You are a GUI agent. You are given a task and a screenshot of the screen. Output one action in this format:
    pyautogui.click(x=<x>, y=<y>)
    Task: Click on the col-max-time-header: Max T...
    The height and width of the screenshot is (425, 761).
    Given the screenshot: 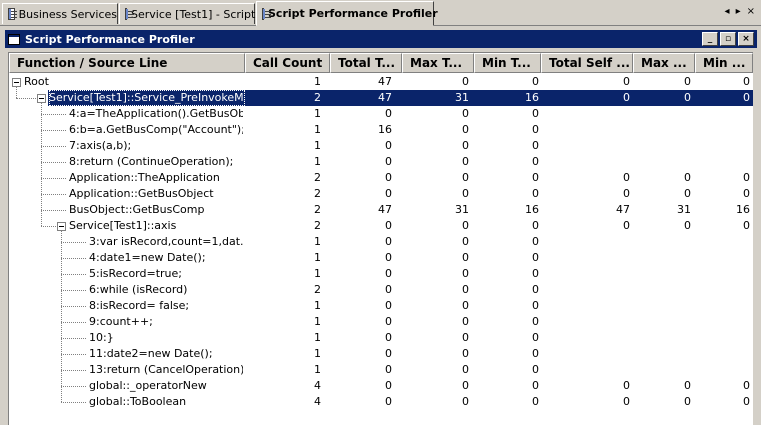 What is the action you would take?
    pyautogui.click(x=438, y=63)
    